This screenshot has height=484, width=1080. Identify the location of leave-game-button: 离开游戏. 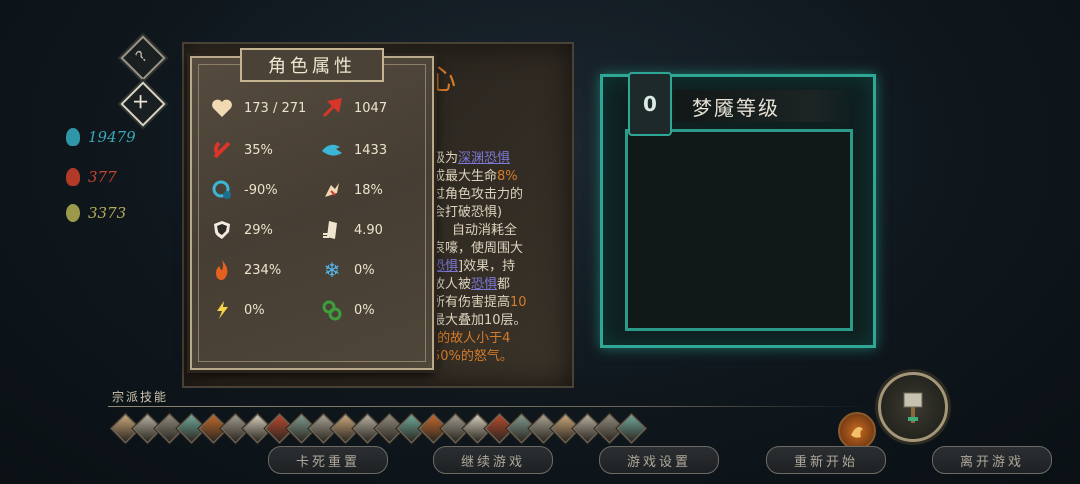
(992, 460).